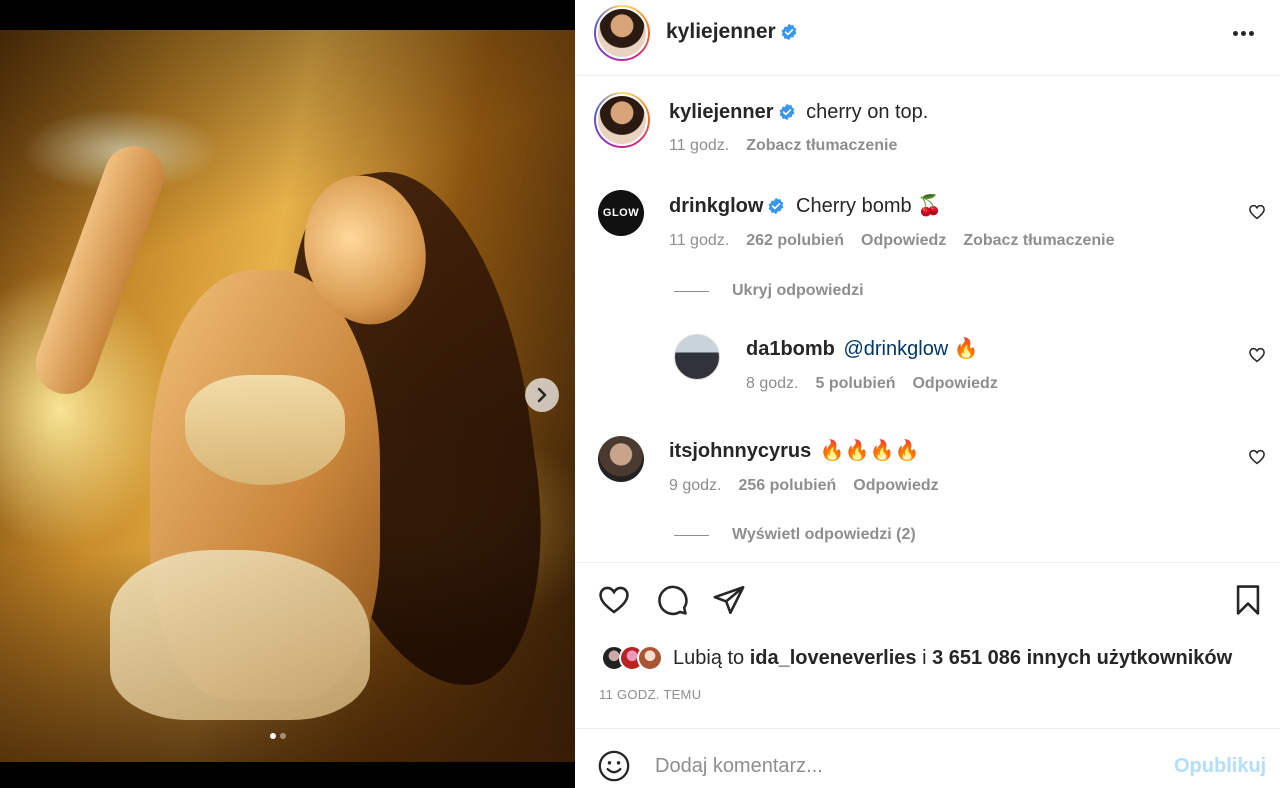  What do you see at coordinates (1248, 33) in the screenshot?
I see `more-options-button` at bounding box center [1248, 33].